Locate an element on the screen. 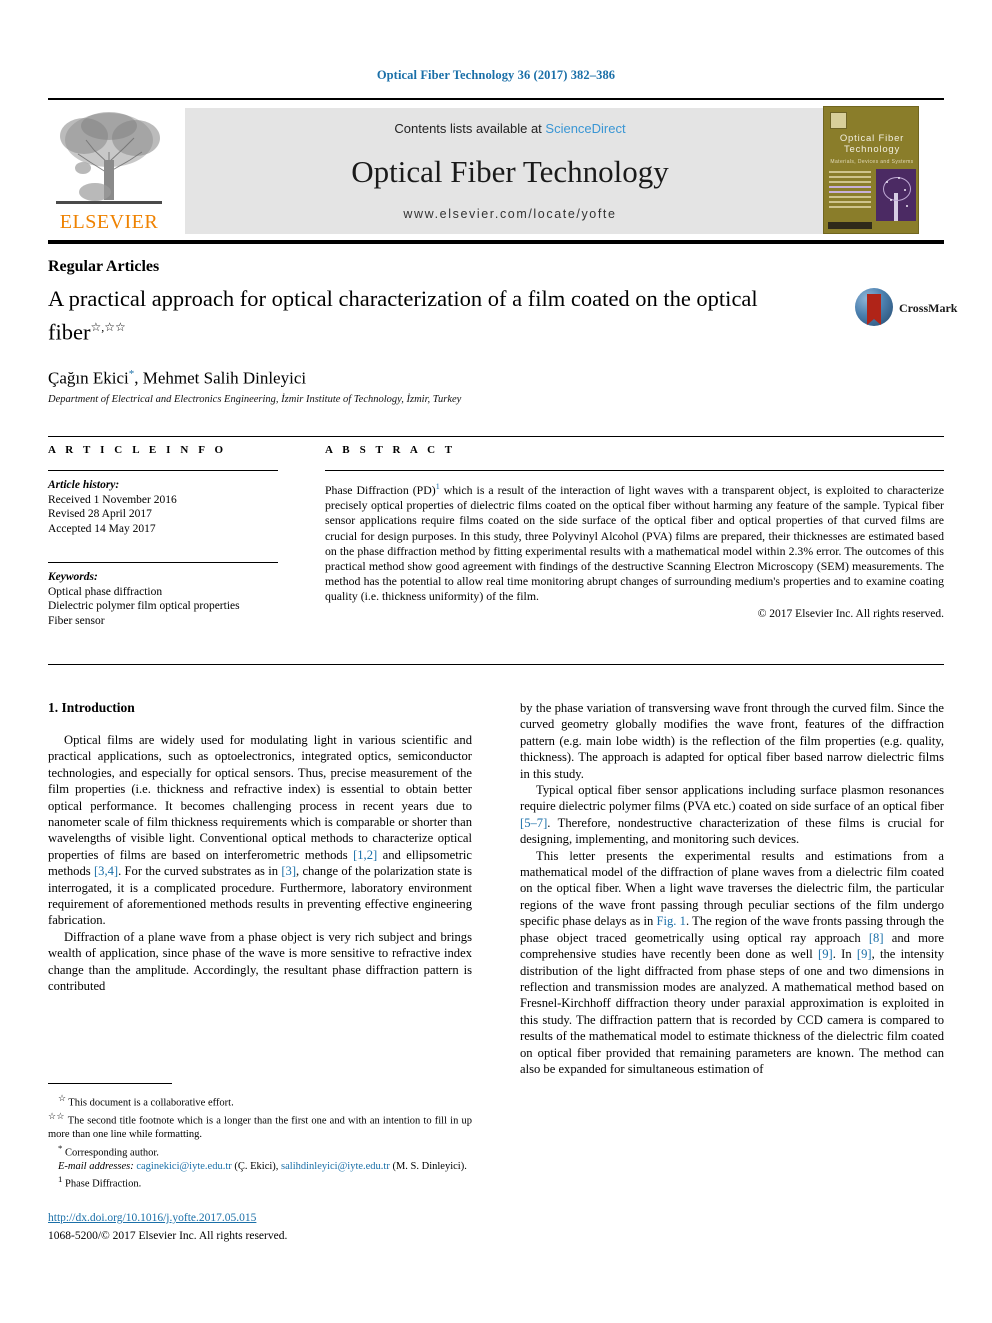 The image size is (992, 1323). abstract-lead: Phase Diffraction (PD) is located at coordinates (380, 489).